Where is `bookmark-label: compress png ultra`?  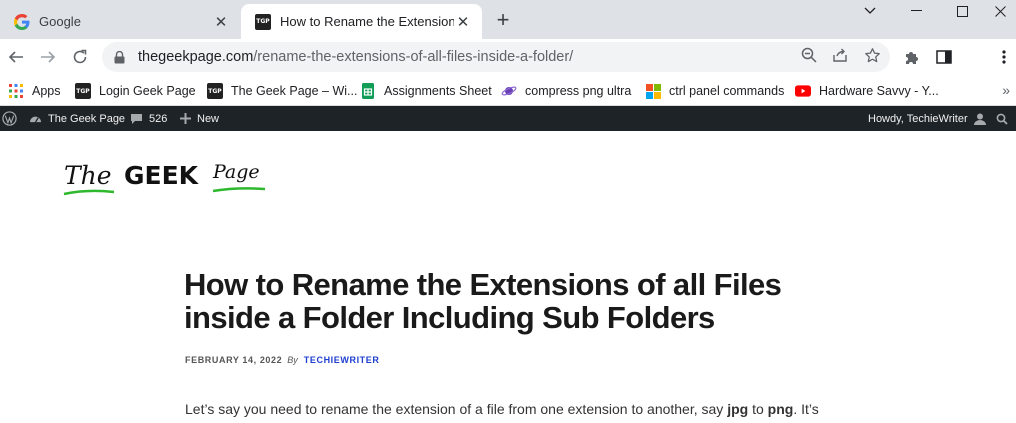 bookmark-label: compress png ultra is located at coordinates (578, 91).